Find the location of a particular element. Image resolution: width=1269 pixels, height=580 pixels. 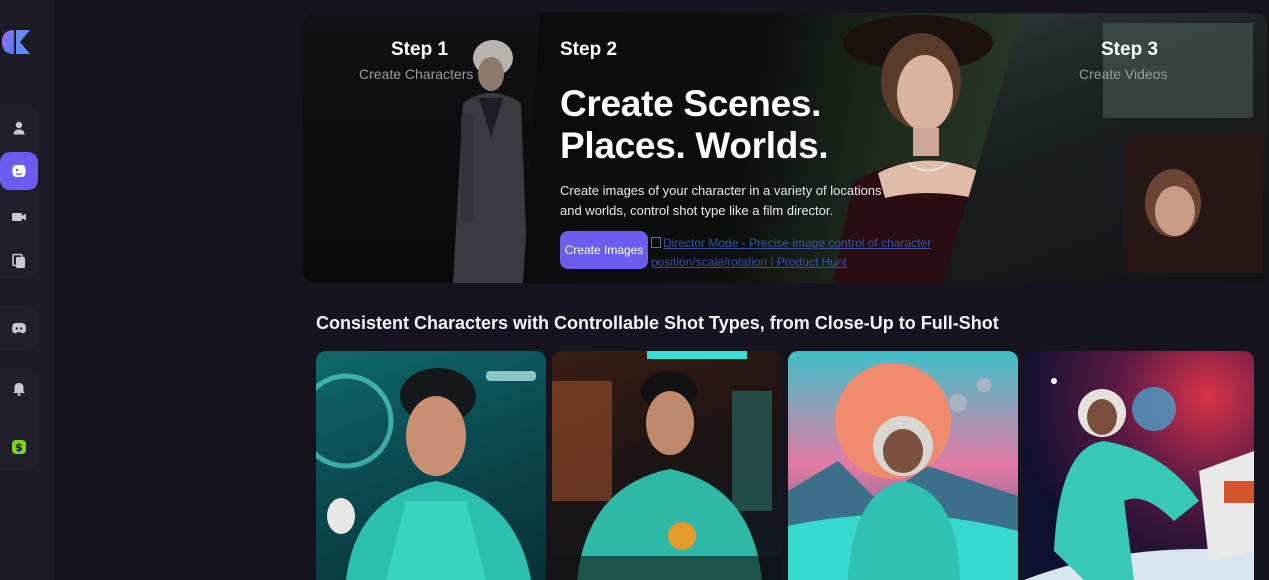

gallery-card-medium-shot is located at coordinates (667, 465).